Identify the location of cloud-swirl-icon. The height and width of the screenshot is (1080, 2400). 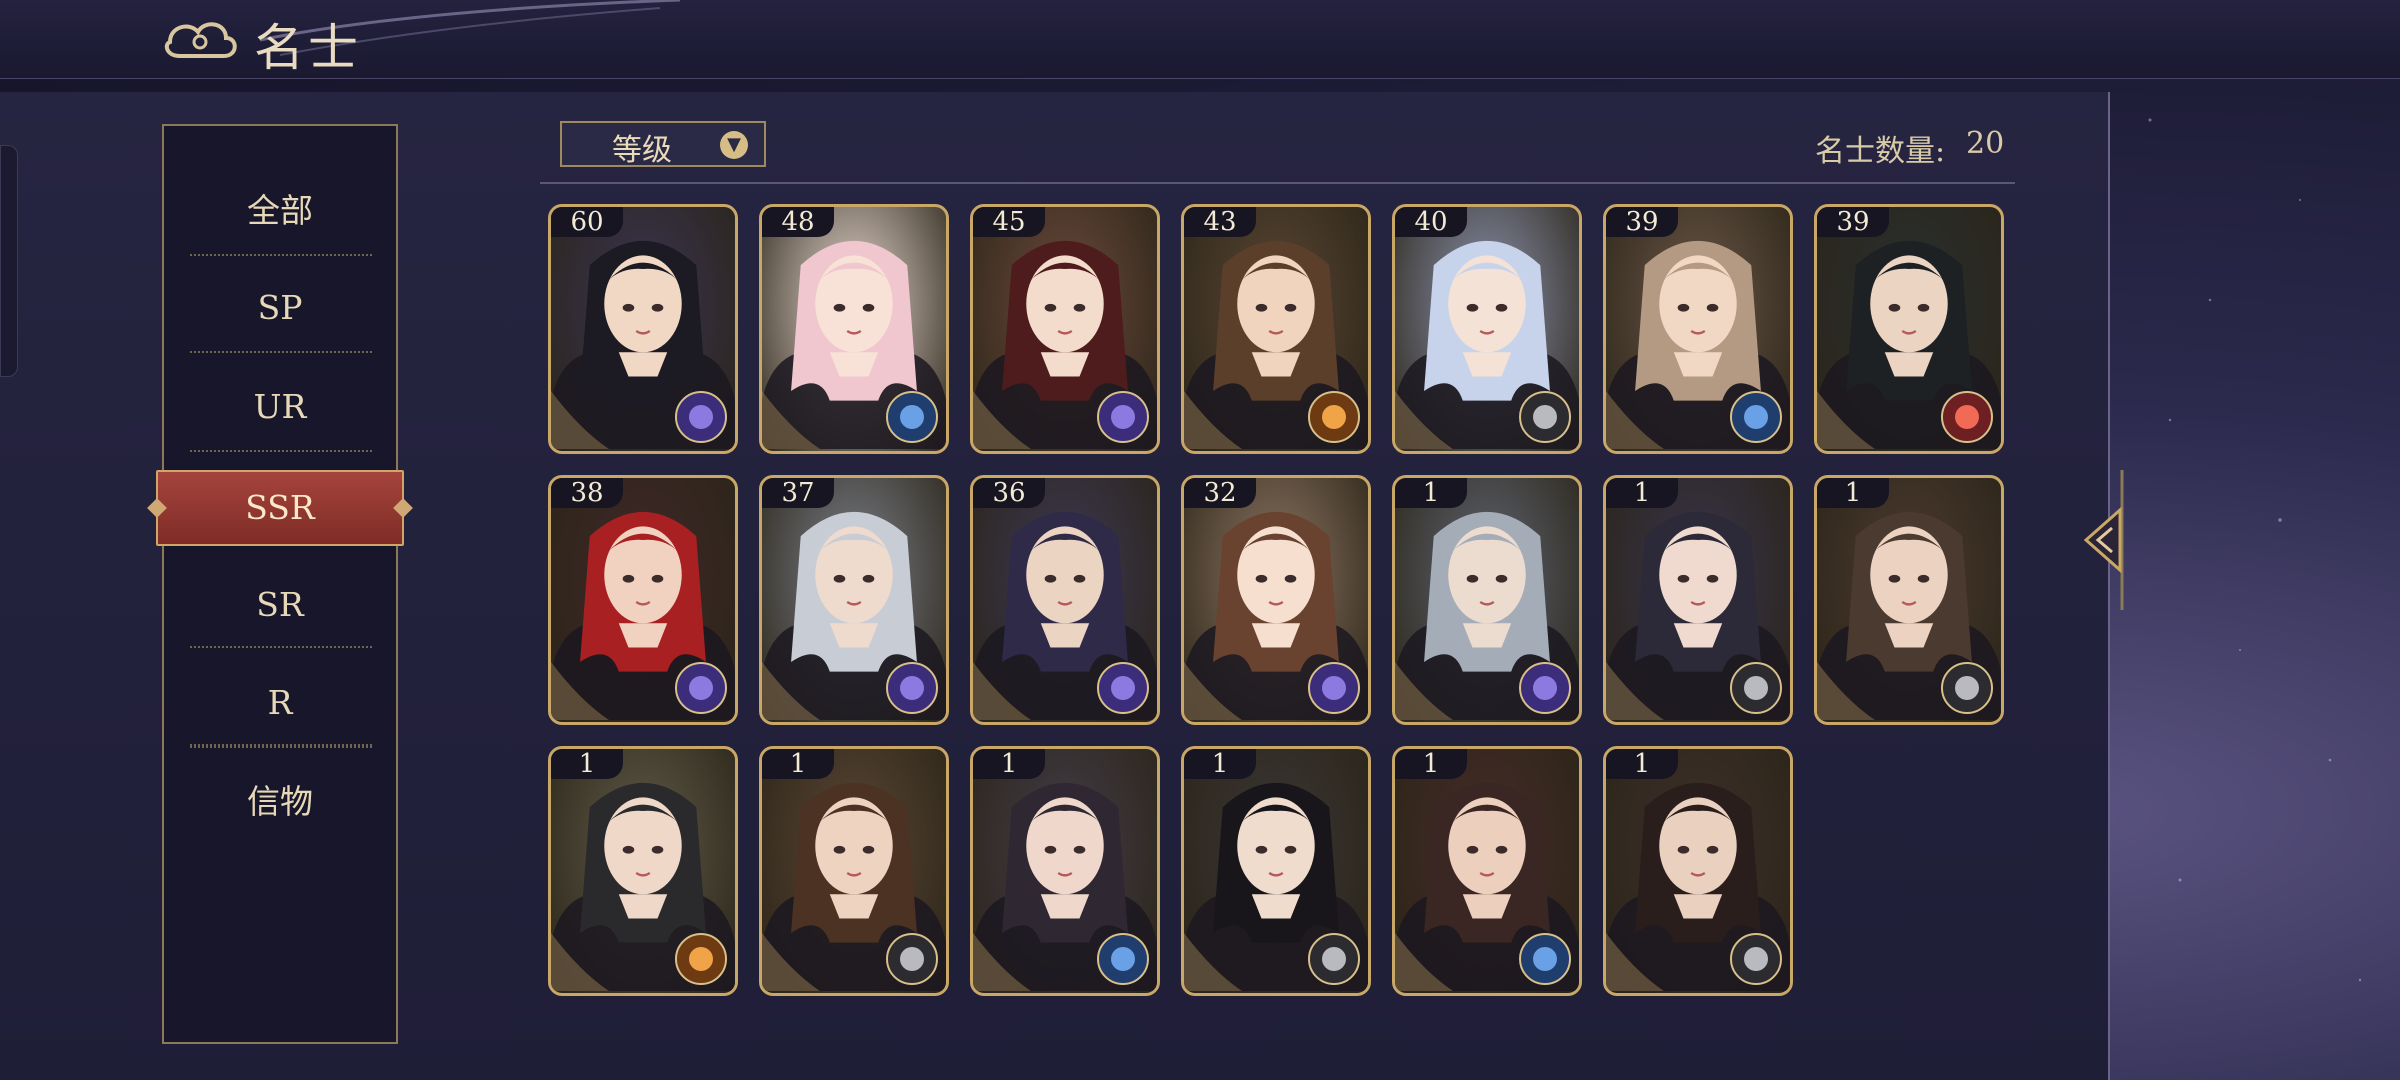
(200, 40).